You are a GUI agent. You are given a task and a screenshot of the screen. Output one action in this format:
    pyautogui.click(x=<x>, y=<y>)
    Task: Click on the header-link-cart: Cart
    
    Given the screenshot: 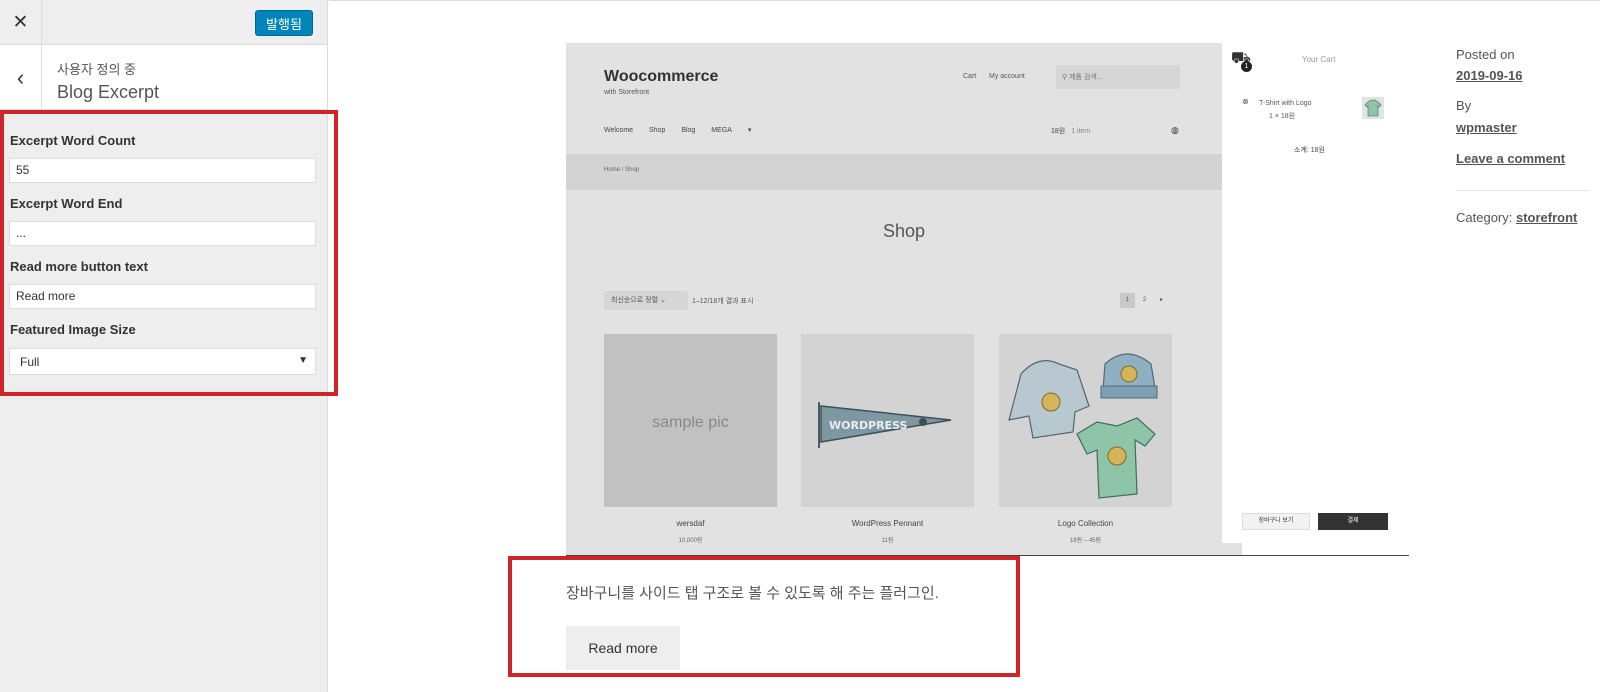 What is the action you would take?
    pyautogui.click(x=970, y=76)
    